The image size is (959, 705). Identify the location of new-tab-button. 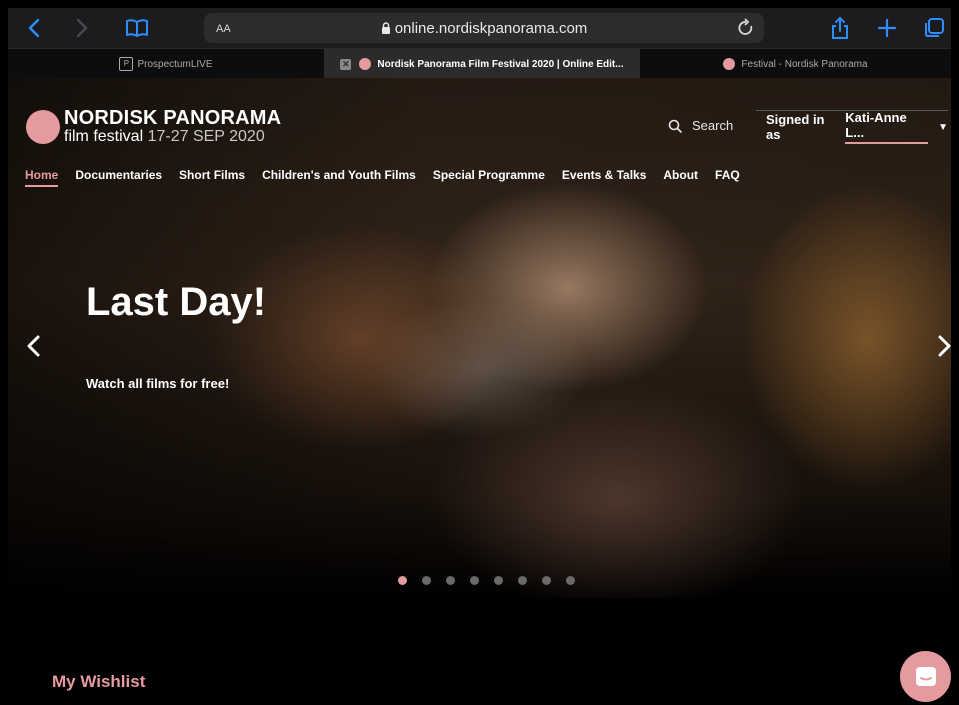
(887, 28).